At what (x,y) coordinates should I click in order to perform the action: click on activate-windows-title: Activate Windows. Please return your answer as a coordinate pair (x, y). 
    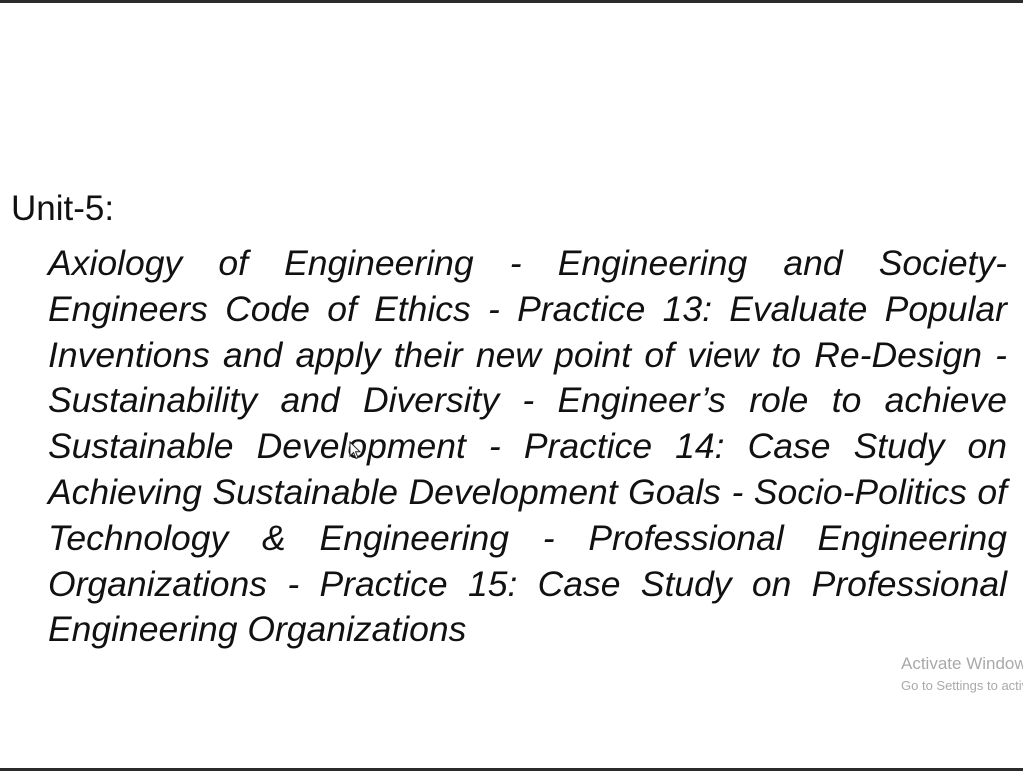
    Looking at the image, I should click on (962, 663).